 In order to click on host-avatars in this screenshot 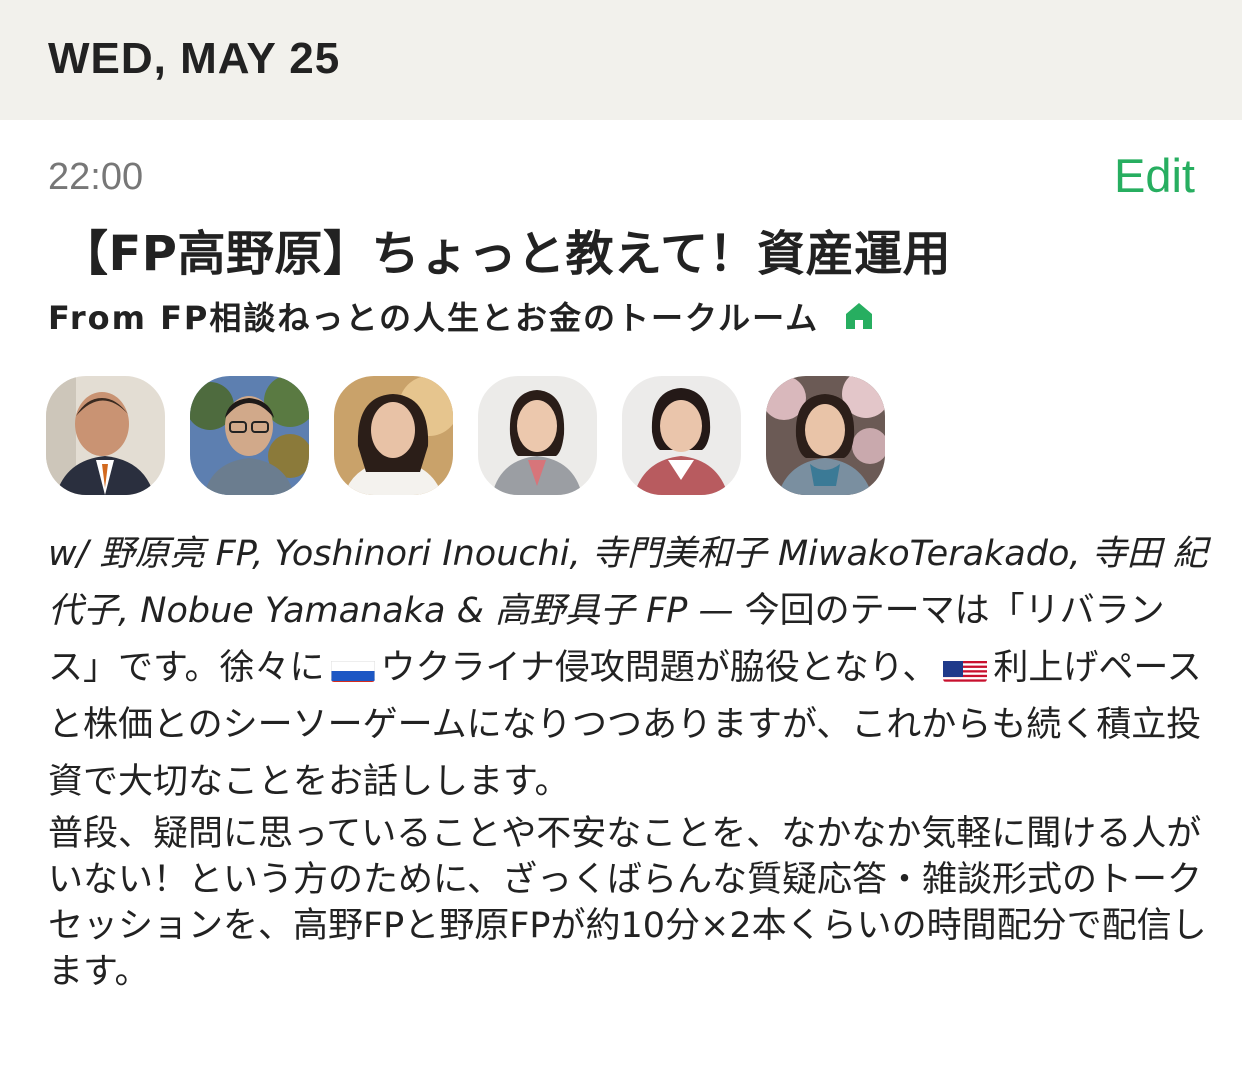, I will do `click(465, 435)`.